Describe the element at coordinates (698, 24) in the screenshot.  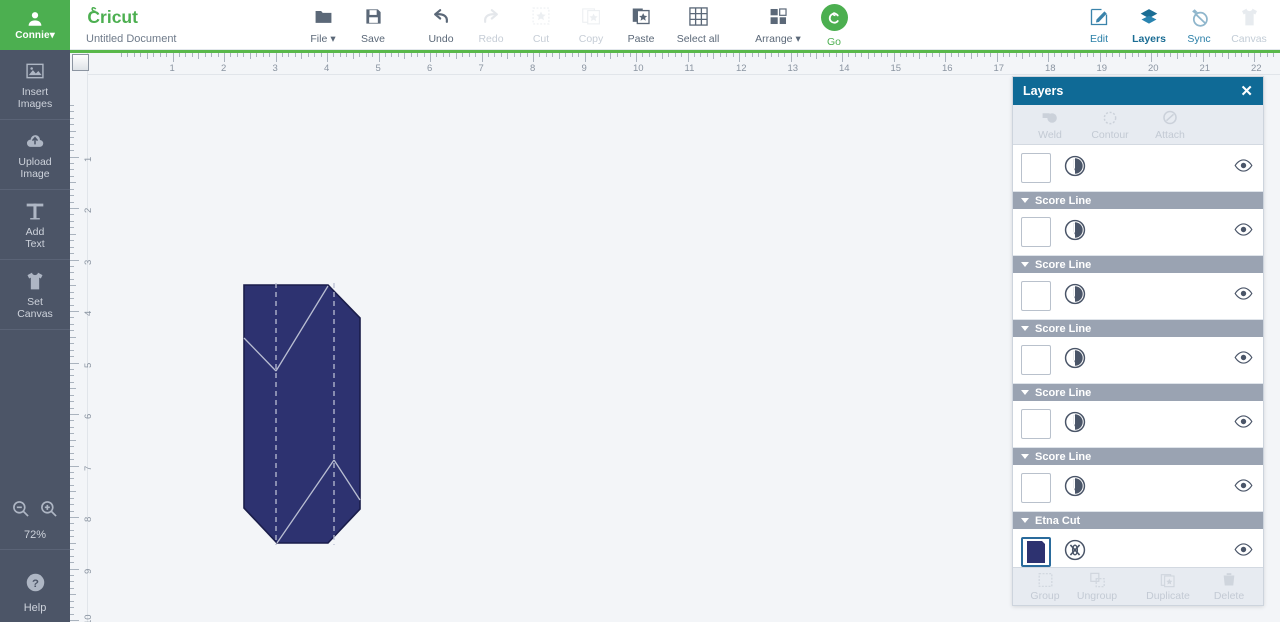
I see `select-all-button: Select all` at that location.